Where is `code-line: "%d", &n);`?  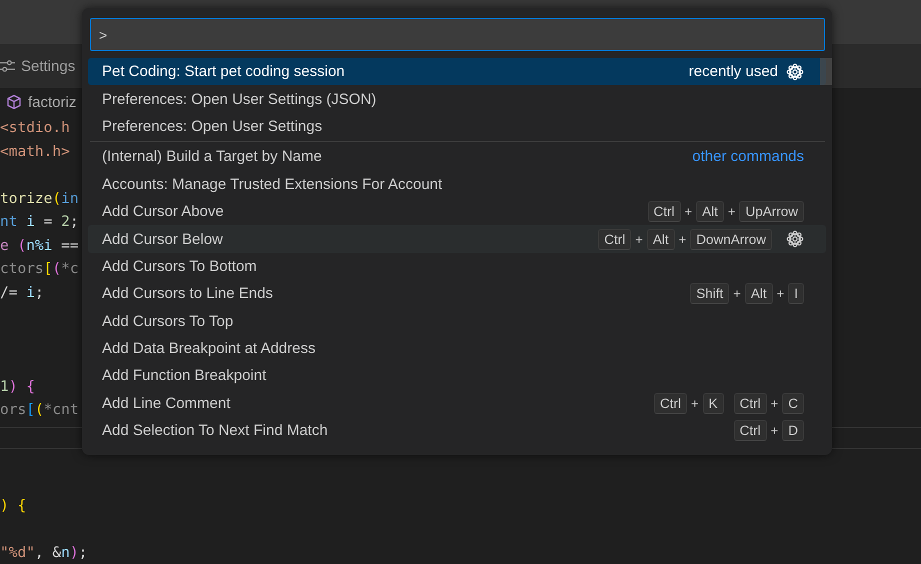
code-line: "%d", &n); is located at coordinates (44, 552).